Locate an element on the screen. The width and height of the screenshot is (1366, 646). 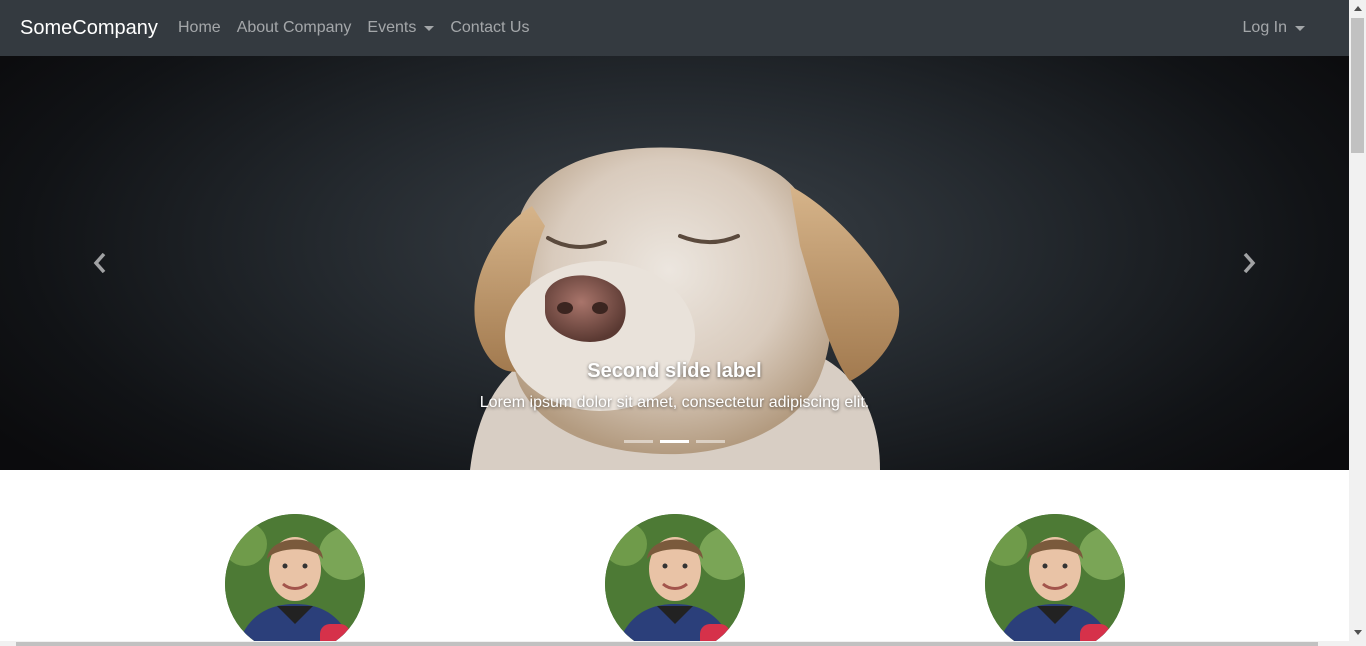
nav-about-link: About Company is located at coordinates (294, 28).